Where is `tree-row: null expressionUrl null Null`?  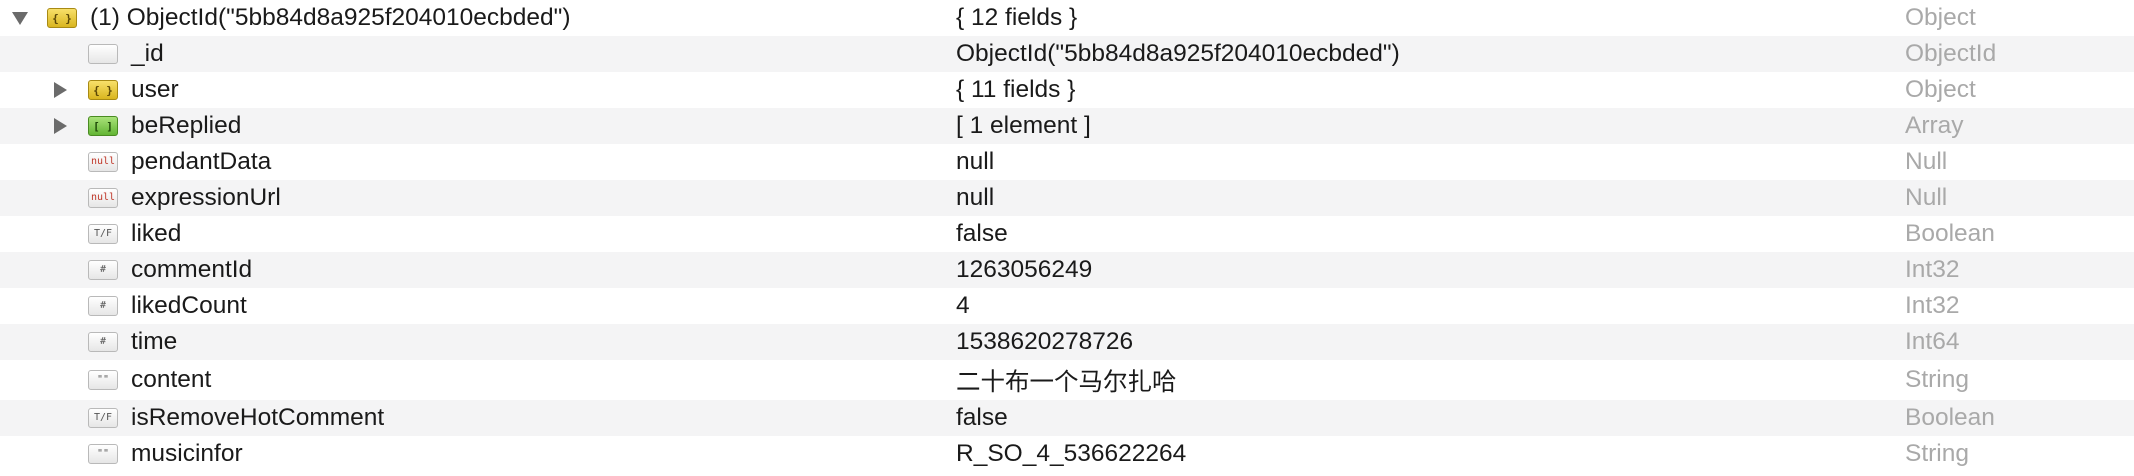 tree-row: null expressionUrl null Null is located at coordinates (1067, 198).